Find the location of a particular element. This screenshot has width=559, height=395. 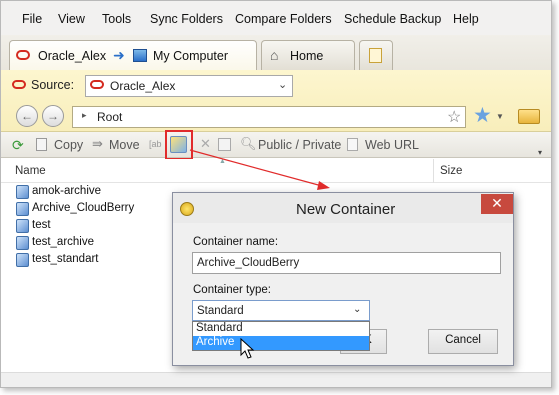

mouse-cursor-icon is located at coordinates (247, 348).